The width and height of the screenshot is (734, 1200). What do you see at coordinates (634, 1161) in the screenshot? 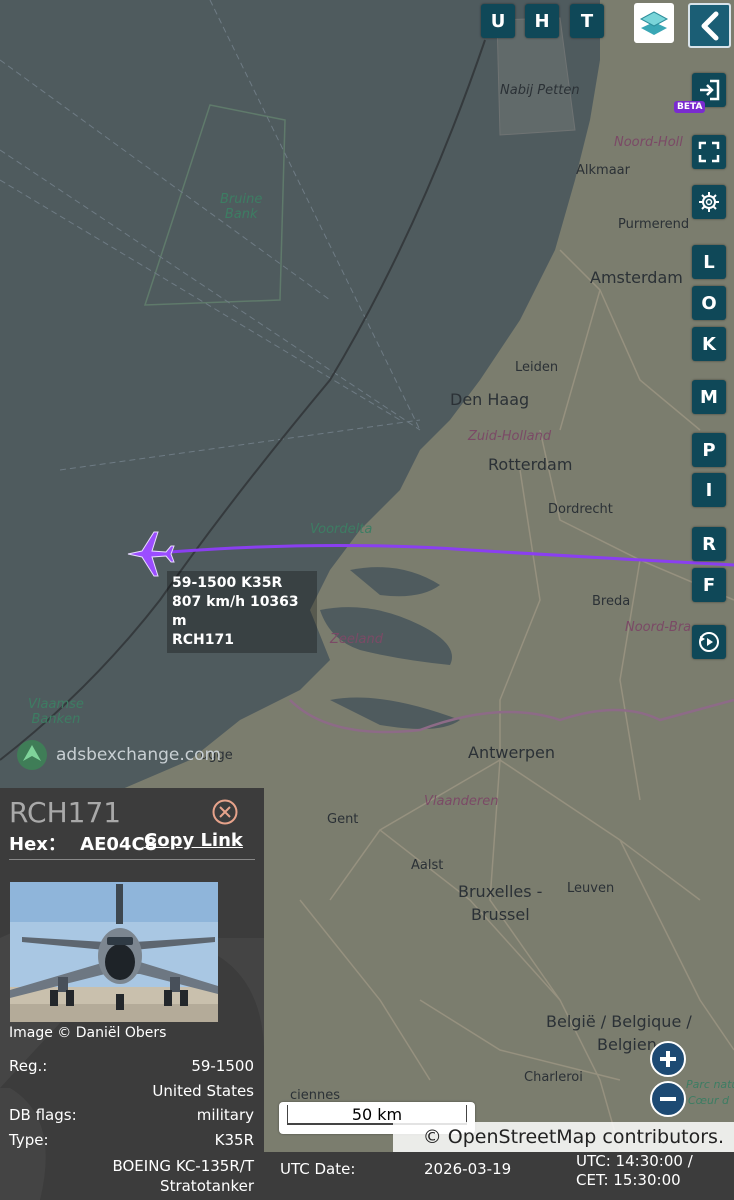
I see `utc-time: UTC: 14:30:00 /` at bounding box center [634, 1161].